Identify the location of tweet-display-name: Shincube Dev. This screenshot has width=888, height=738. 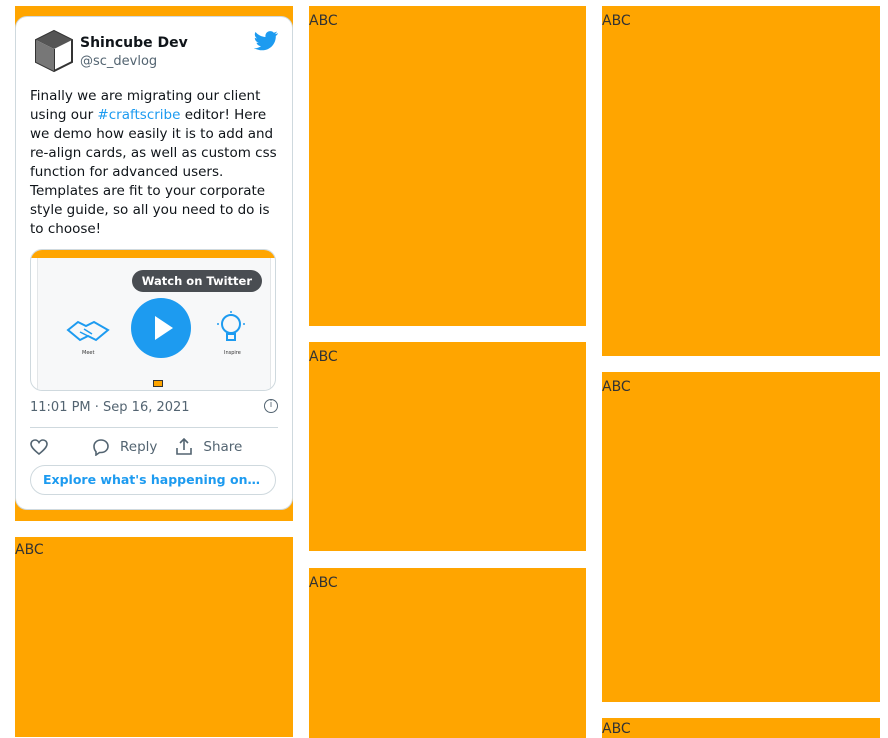
(134, 43).